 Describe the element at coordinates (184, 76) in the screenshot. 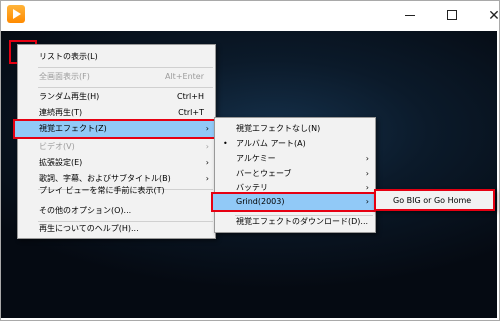

I see `menu-item-shortcut: Alt+Enter` at that location.